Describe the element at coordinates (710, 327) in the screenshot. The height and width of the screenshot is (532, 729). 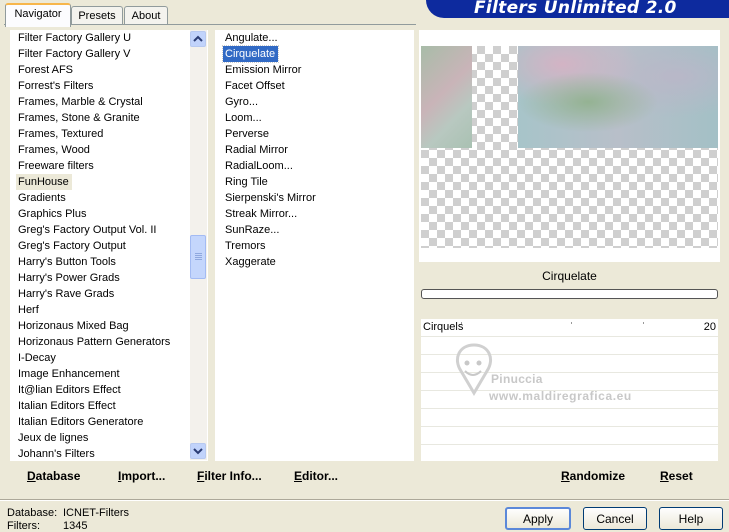
I see `parameter-value: 20` at that location.